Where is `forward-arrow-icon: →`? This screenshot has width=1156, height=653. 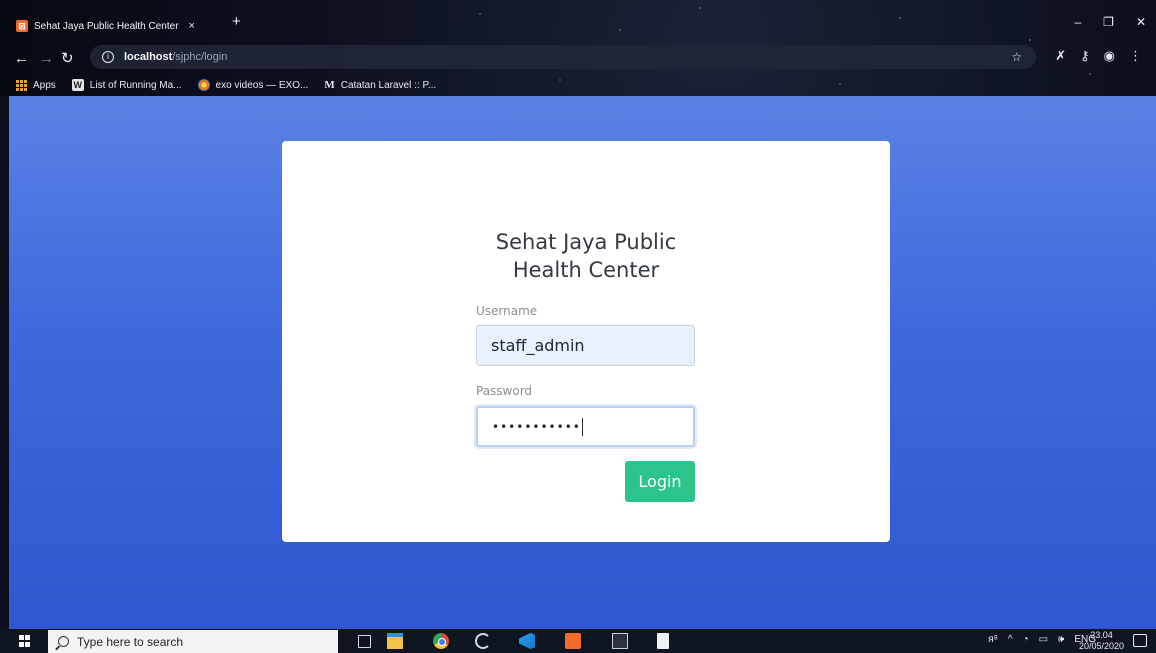
forward-arrow-icon: → is located at coordinates (46, 58).